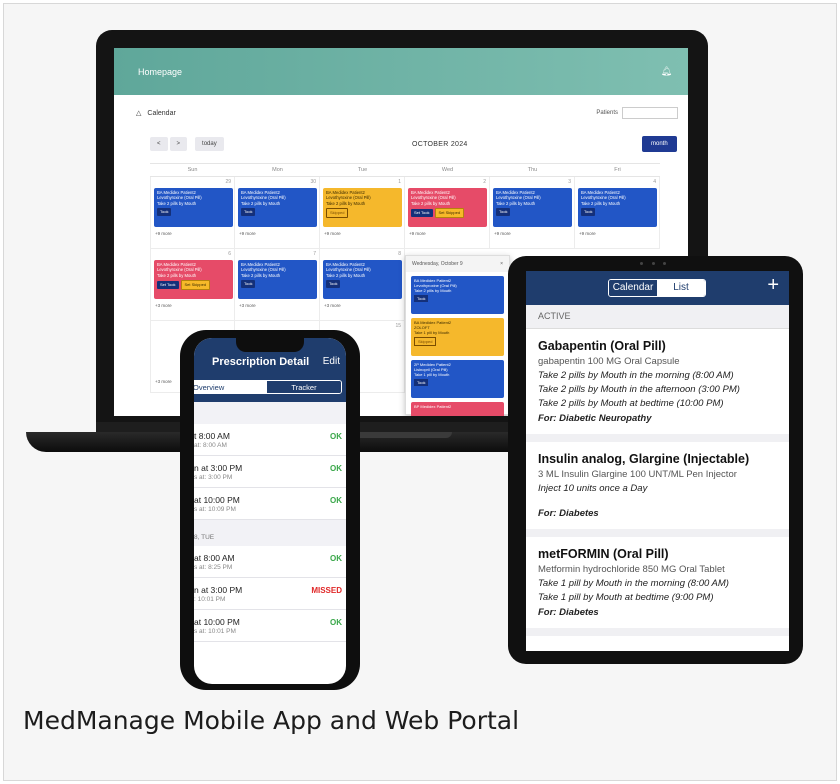 Image resolution: width=840 pixels, height=784 pixels. What do you see at coordinates (331, 361) in the screenshot?
I see `edit-button: Edit` at bounding box center [331, 361].